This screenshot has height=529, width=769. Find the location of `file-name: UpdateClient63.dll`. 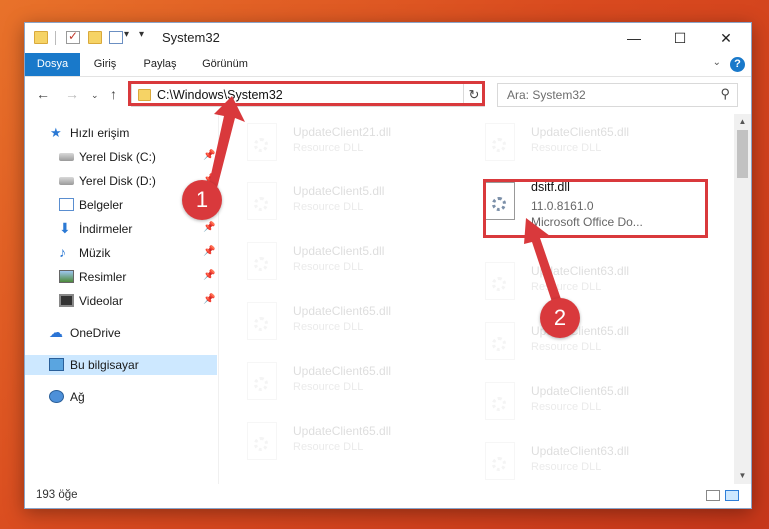

file-name: UpdateClient63.dll is located at coordinates (580, 451).